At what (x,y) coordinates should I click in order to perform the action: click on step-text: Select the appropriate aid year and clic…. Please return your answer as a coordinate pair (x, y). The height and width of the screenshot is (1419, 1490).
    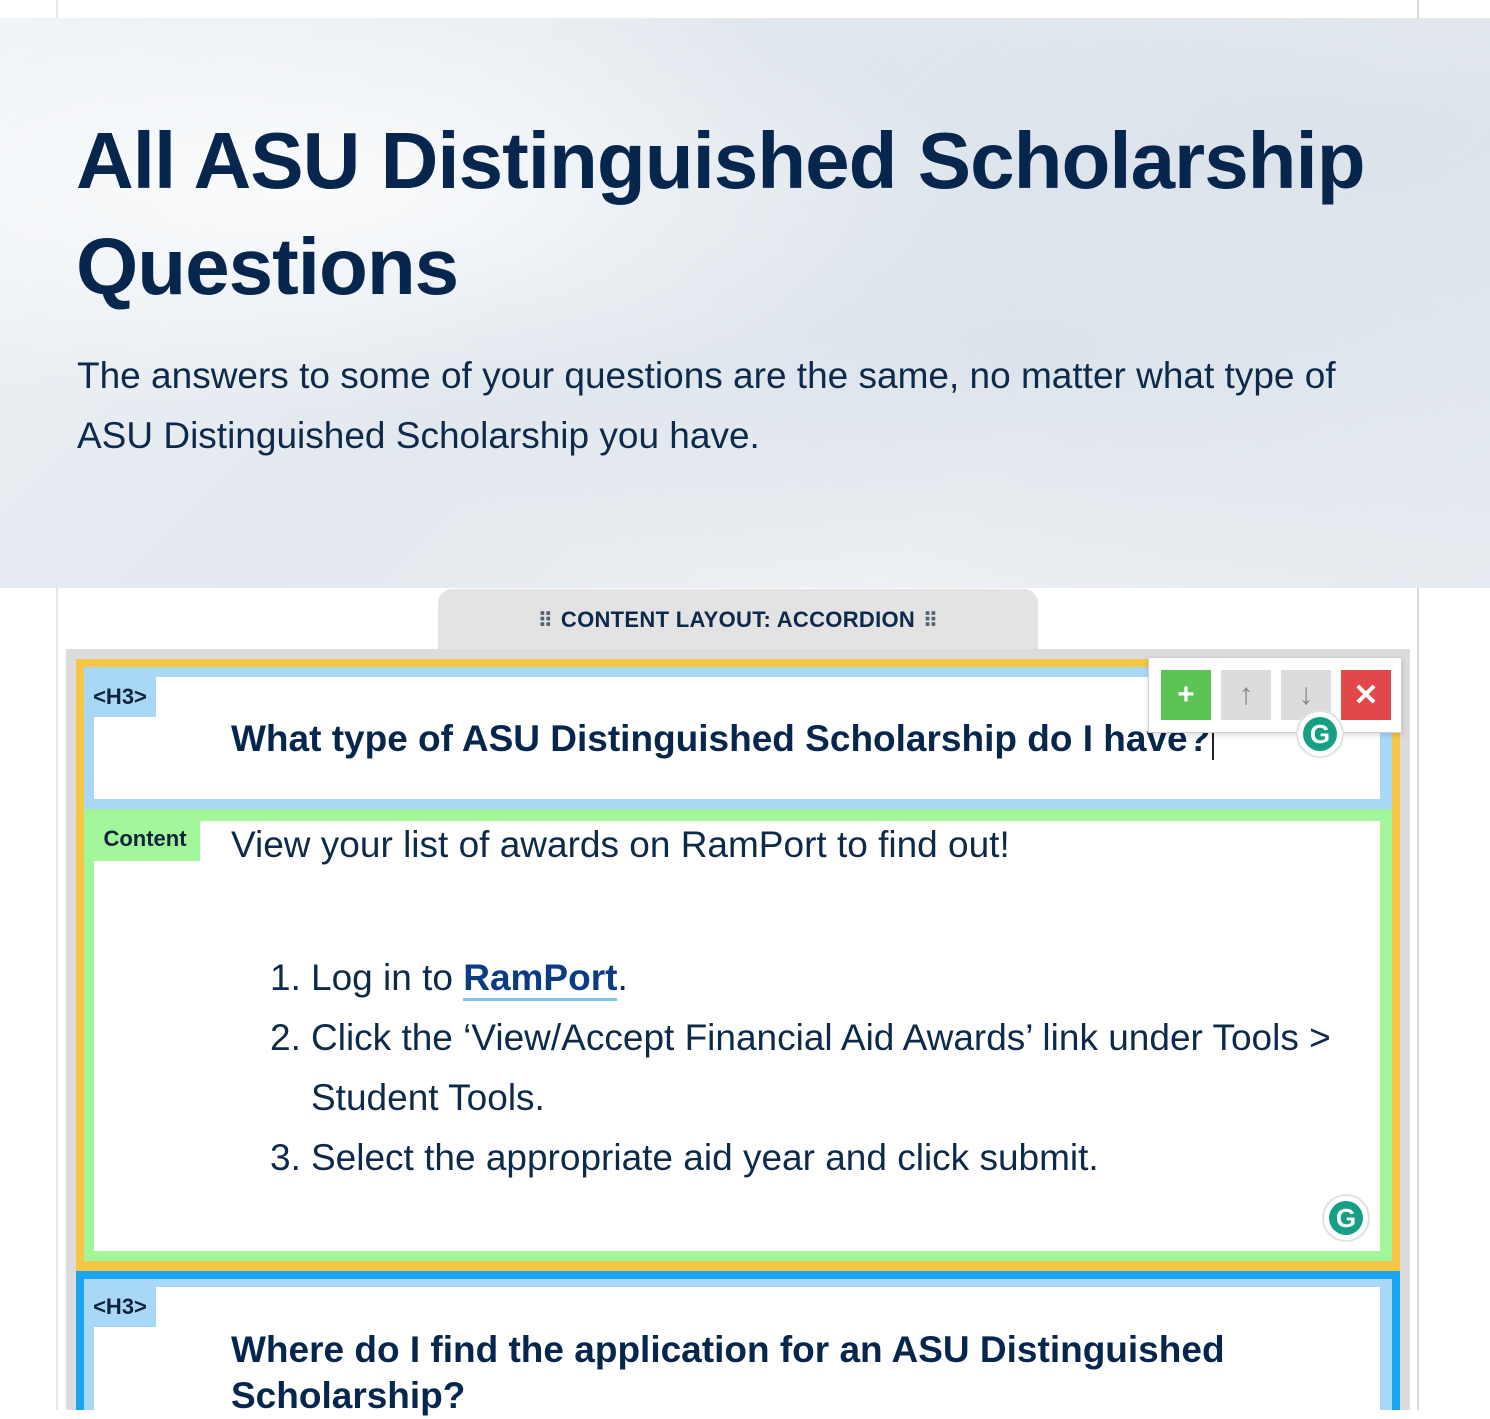
    Looking at the image, I should click on (705, 1157).